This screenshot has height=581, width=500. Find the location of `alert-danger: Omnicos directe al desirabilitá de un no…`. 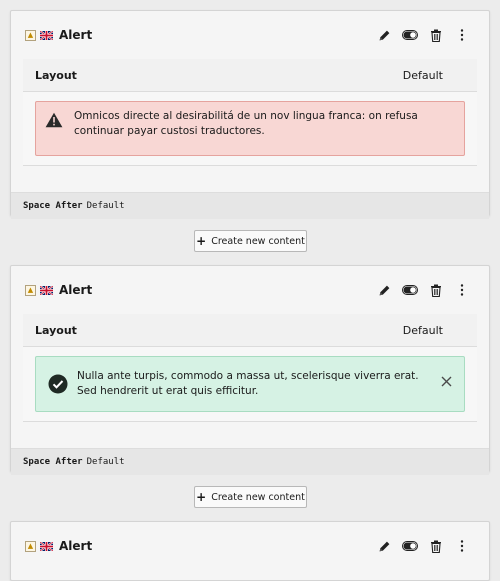

alert-danger: Omnicos directe al desirabilitá de un no… is located at coordinates (250, 128).